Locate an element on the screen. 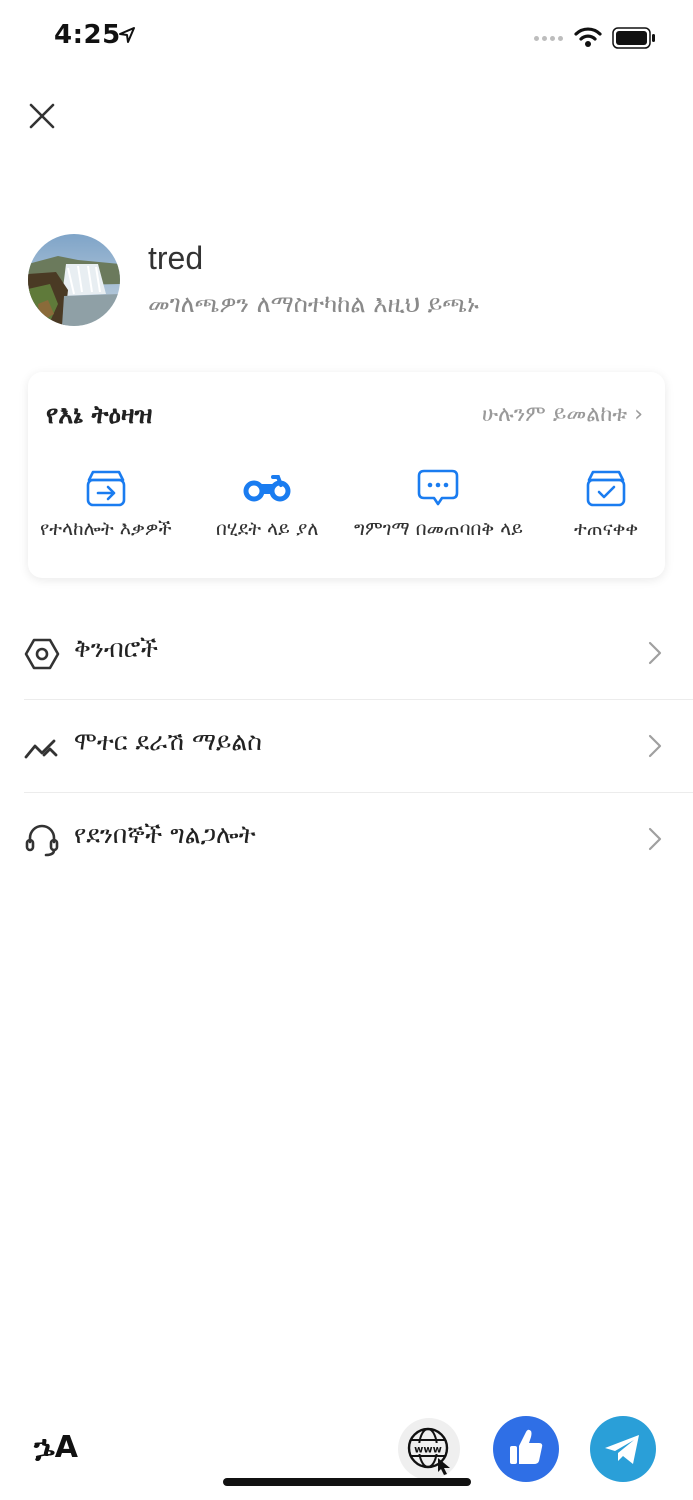  order-status-awaiting-review: ግምገማ በመጠባበቅ ላይ is located at coordinates (438, 504).